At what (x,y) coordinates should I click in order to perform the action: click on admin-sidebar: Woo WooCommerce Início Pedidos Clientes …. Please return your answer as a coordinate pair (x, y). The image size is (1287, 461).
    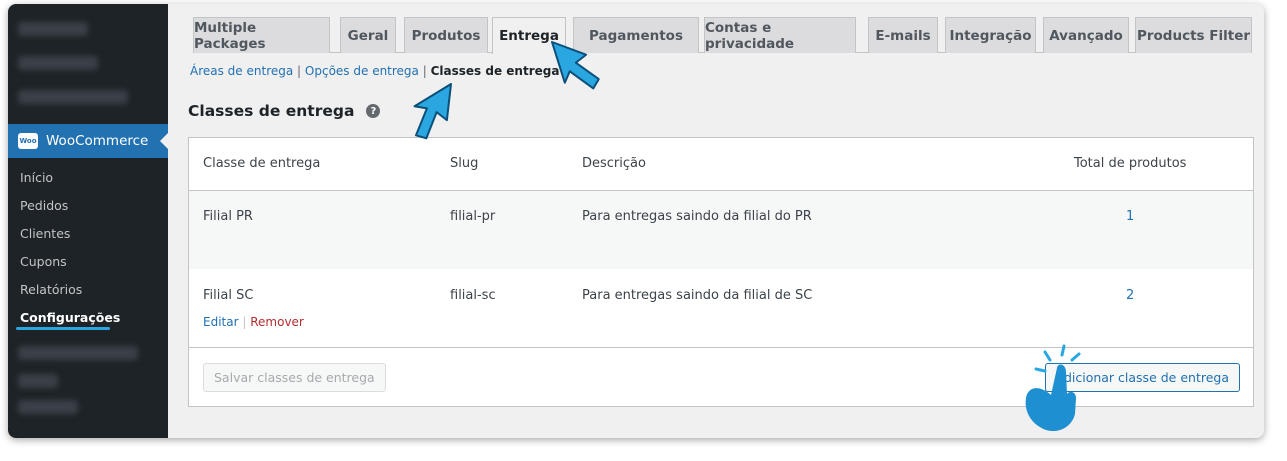
    Looking at the image, I should click on (88, 221).